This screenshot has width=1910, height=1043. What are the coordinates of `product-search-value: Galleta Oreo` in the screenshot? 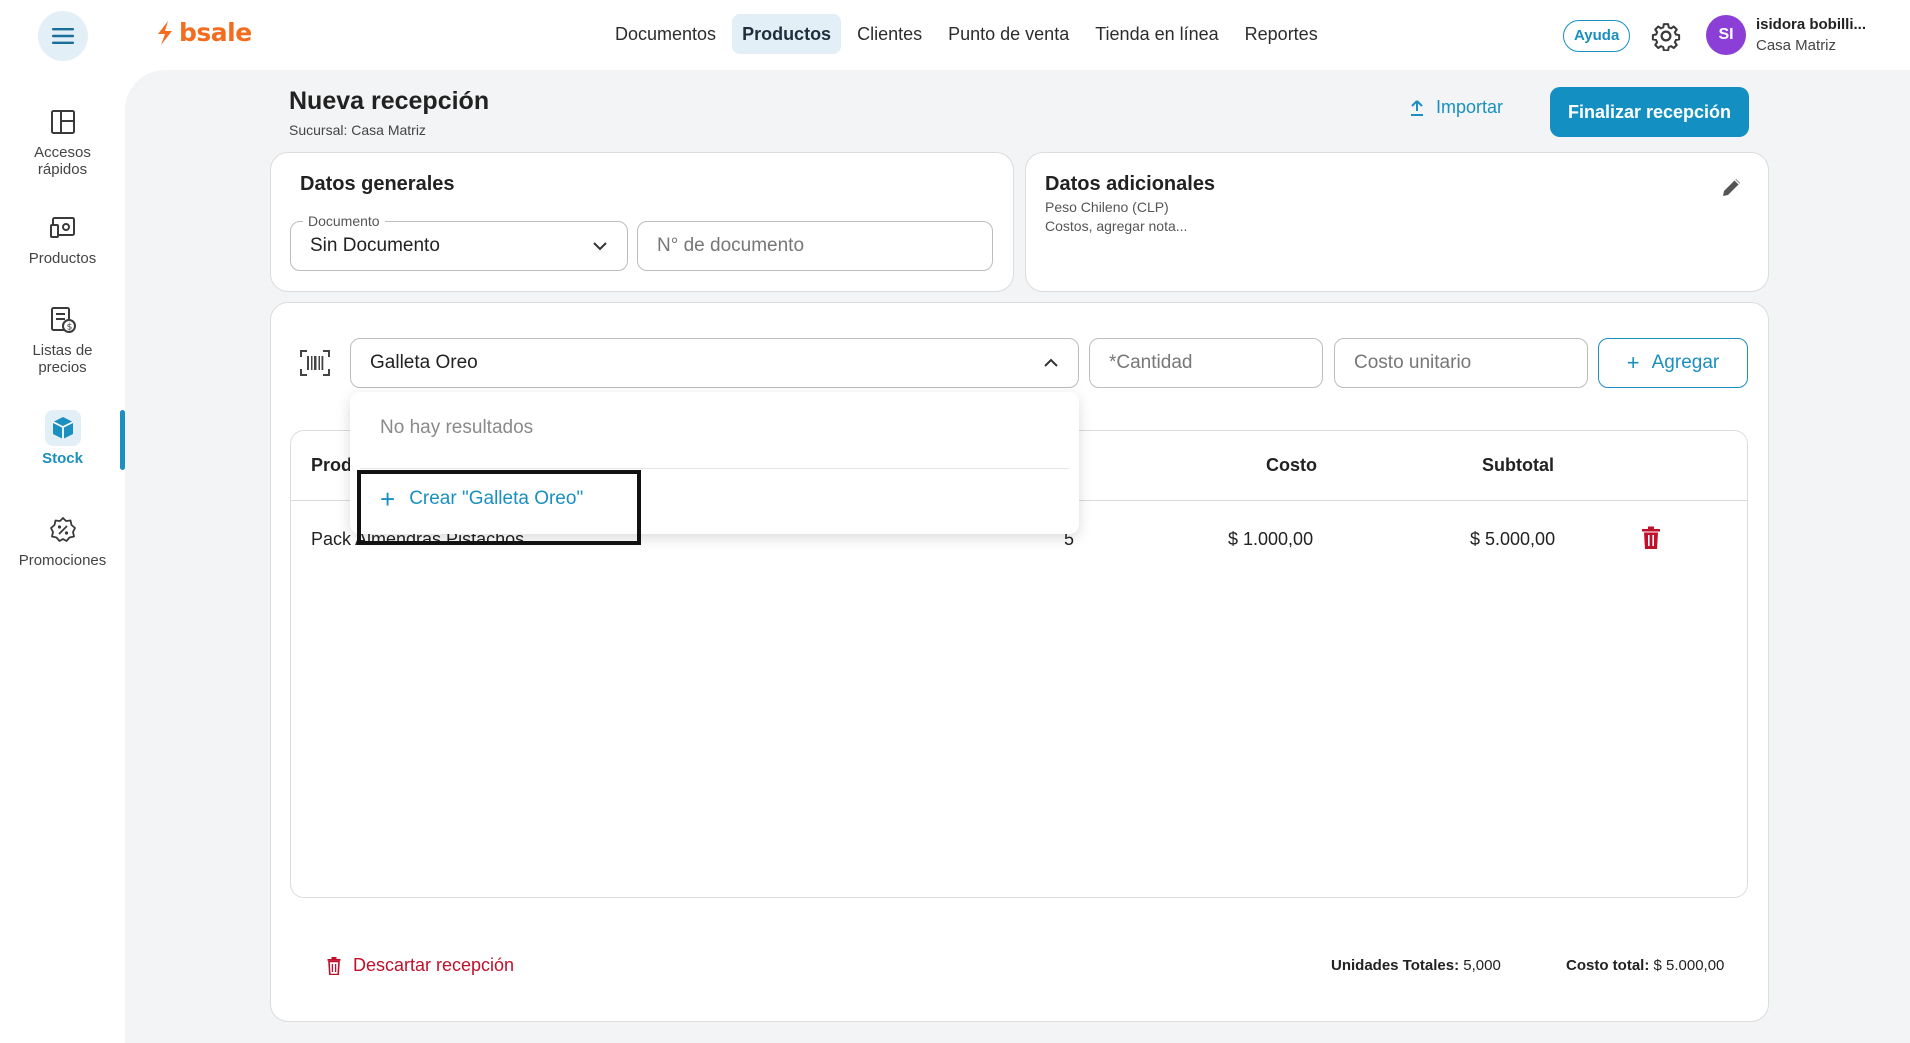 It's located at (424, 362).